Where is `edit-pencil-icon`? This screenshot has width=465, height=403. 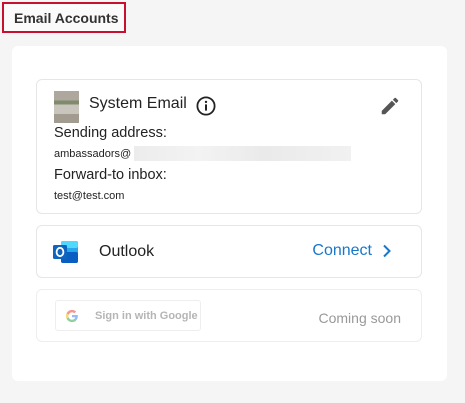 edit-pencil-icon is located at coordinates (390, 106).